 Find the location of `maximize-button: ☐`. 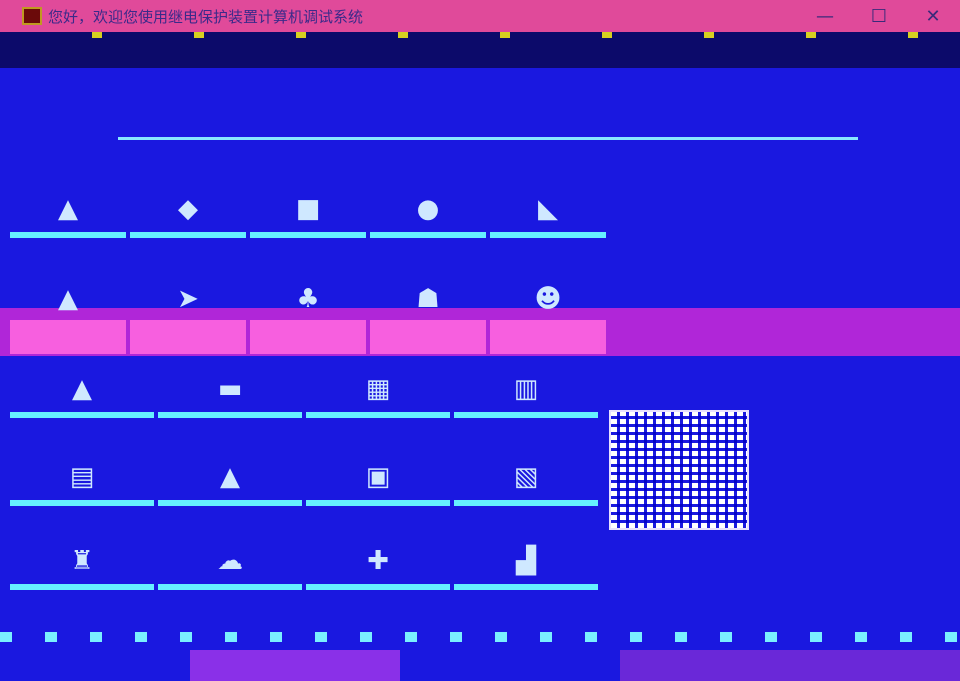

maximize-button: ☐ is located at coordinates (879, 16).